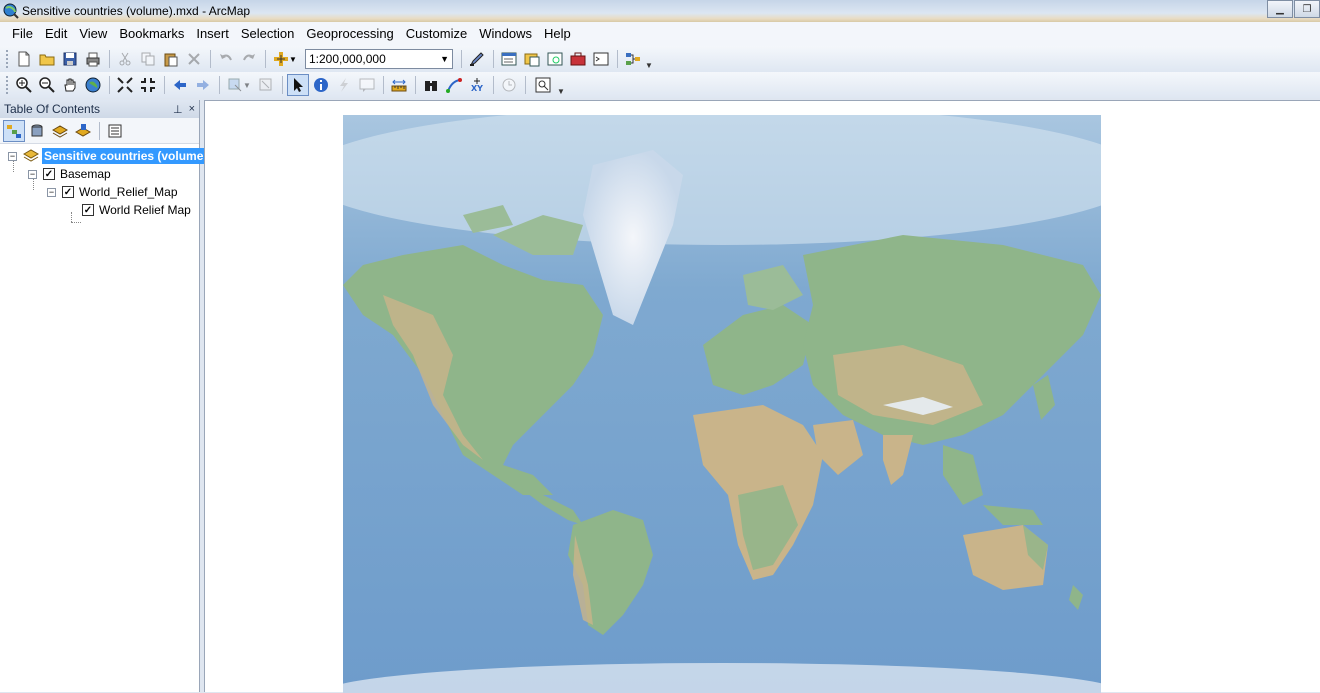  I want to click on copy-icon, so click(148, 59).